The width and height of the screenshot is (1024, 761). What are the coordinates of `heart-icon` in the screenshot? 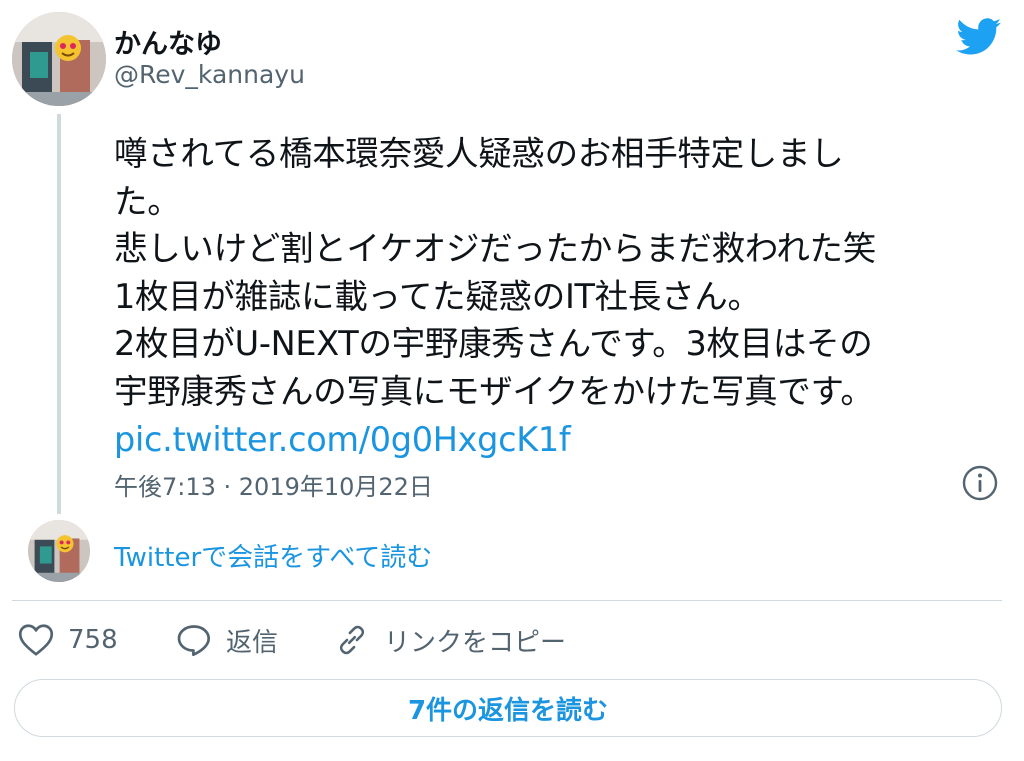 It's located at (36, 640).